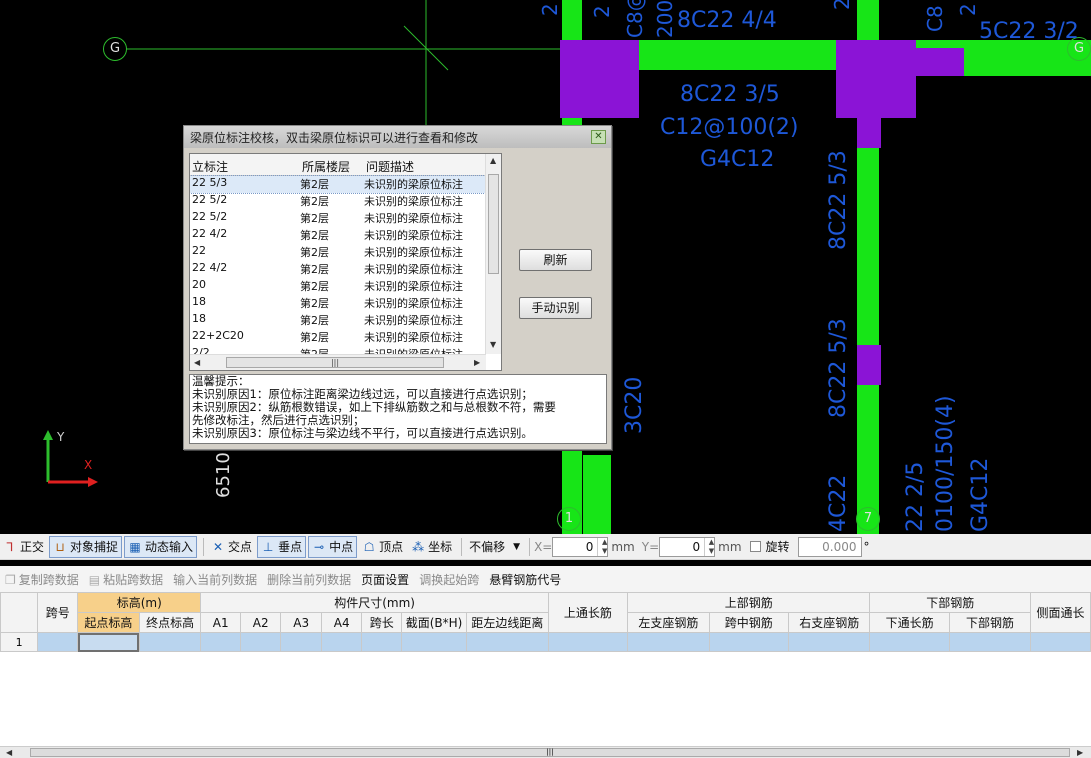 The width and height of the screenshot is (1091, 758). I want to click on beam-text-3c20: 3C20, so click(634, 405).